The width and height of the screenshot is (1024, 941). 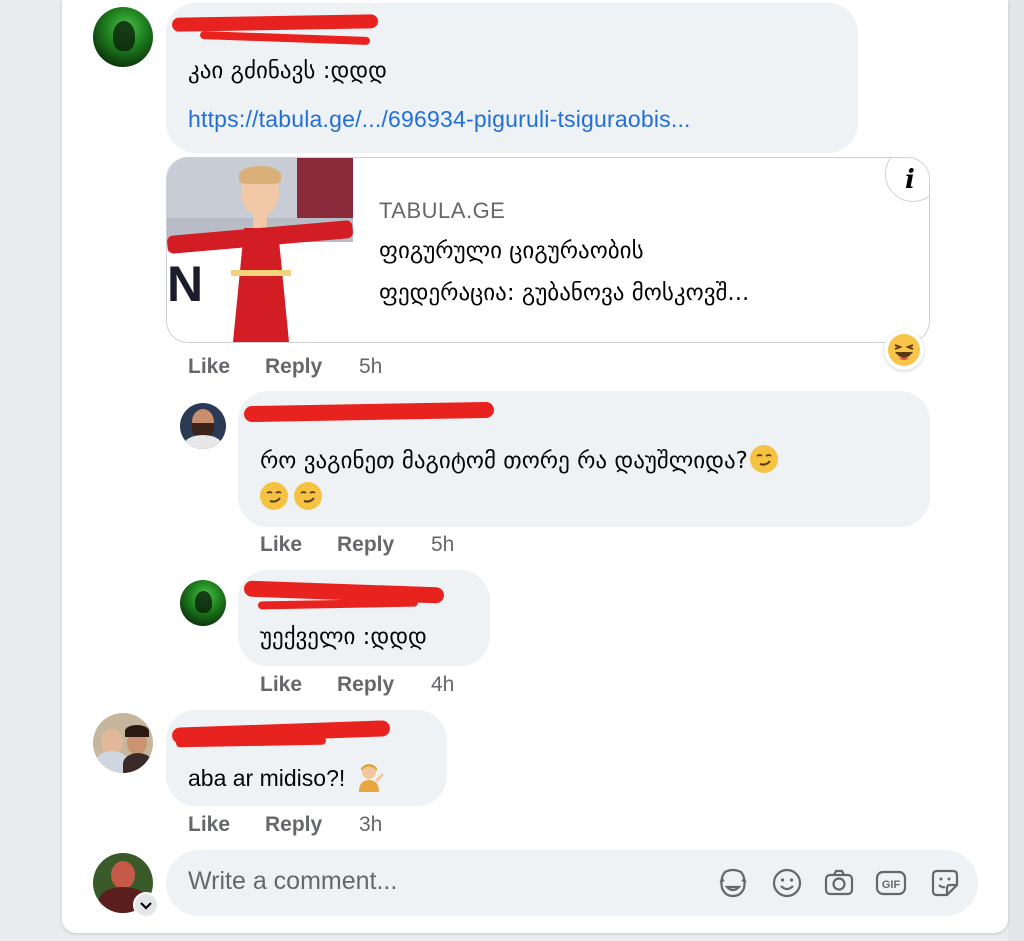 What do you see at coordinates (286, 777) in the screenshot?
I see `comment-text: aba ar midiso?!` at bounding box center [286, 777].